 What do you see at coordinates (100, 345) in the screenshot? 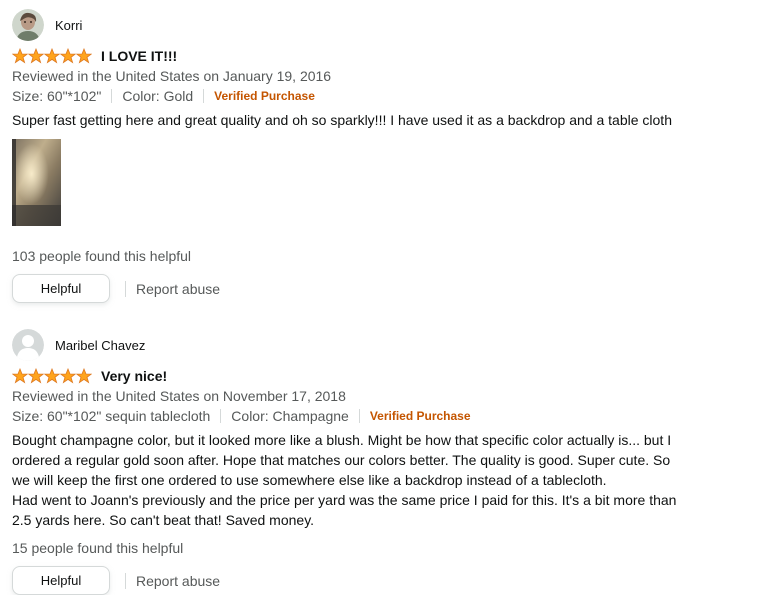
I see `profile-name: Maribel Chavez` at bounding box center [100, 345].